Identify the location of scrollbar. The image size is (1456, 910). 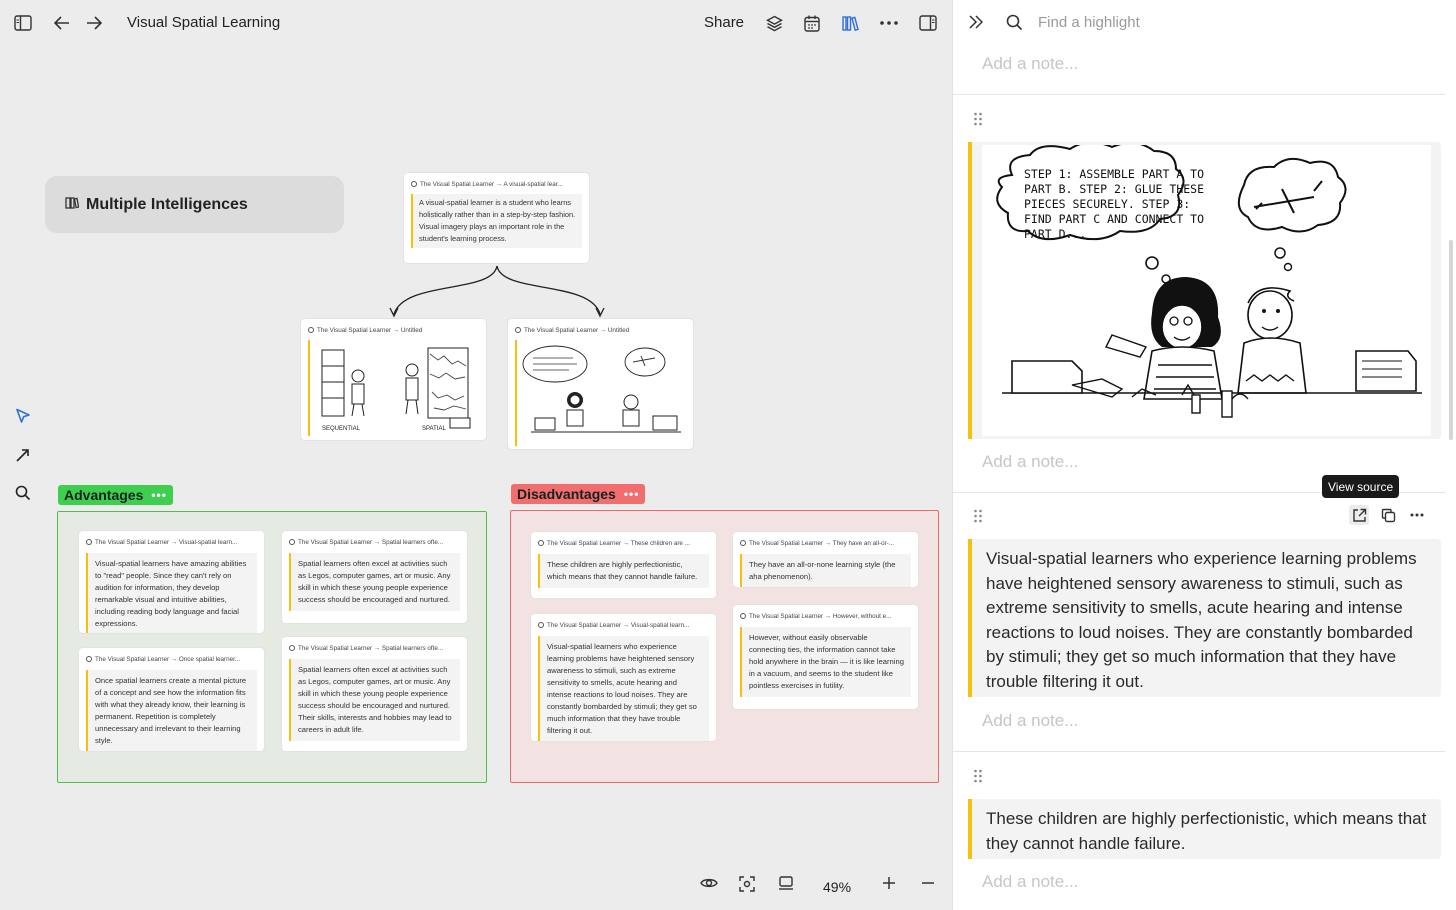
(1451, 340).